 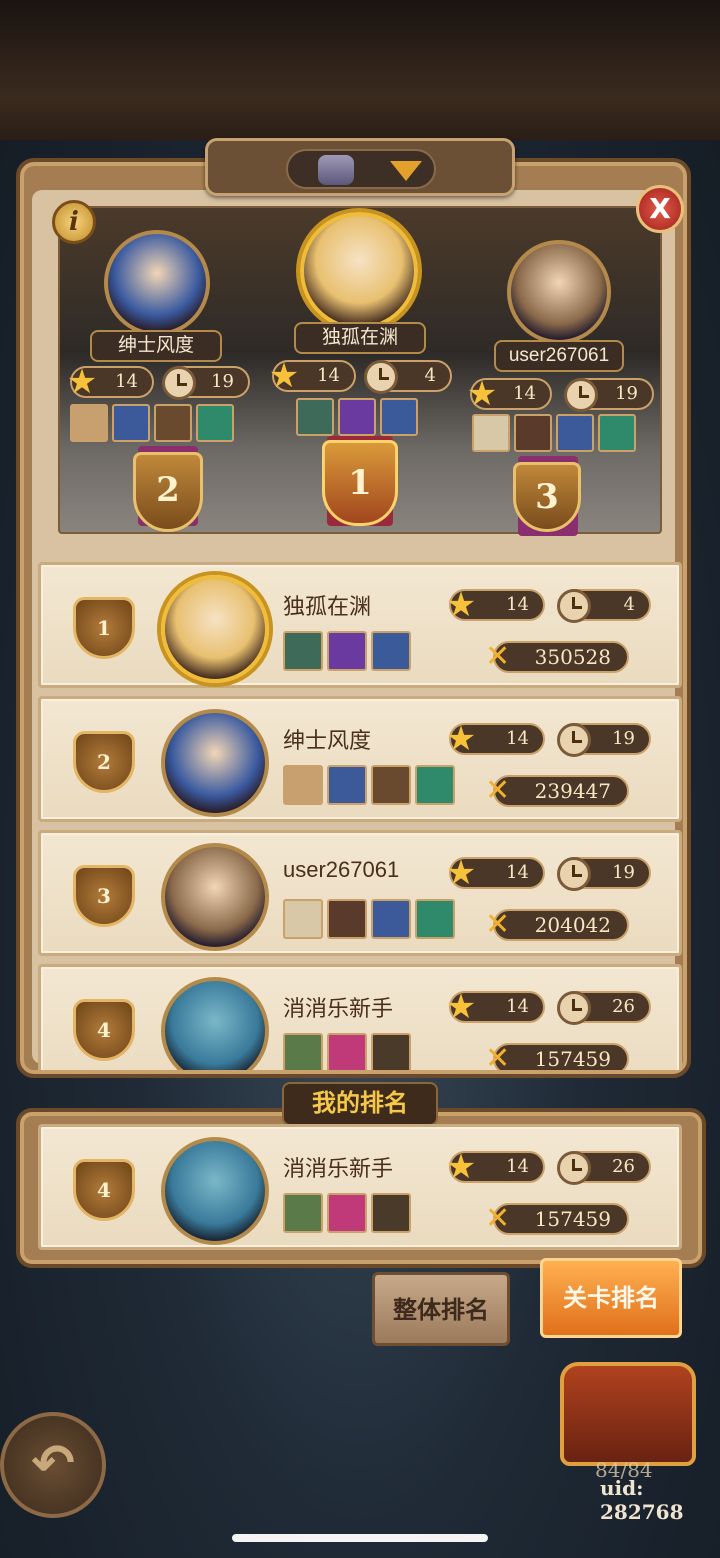 I want to click on rank-pedestal: 1, so click(x=360, y=483).